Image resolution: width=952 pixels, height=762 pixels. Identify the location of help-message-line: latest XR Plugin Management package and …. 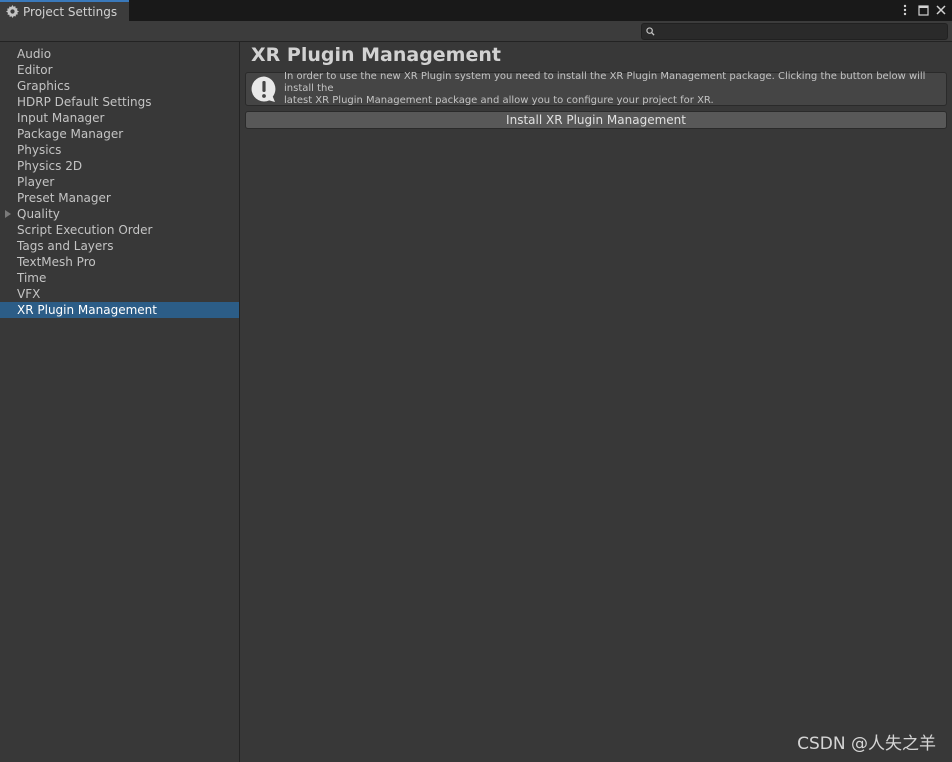
(499, 100).